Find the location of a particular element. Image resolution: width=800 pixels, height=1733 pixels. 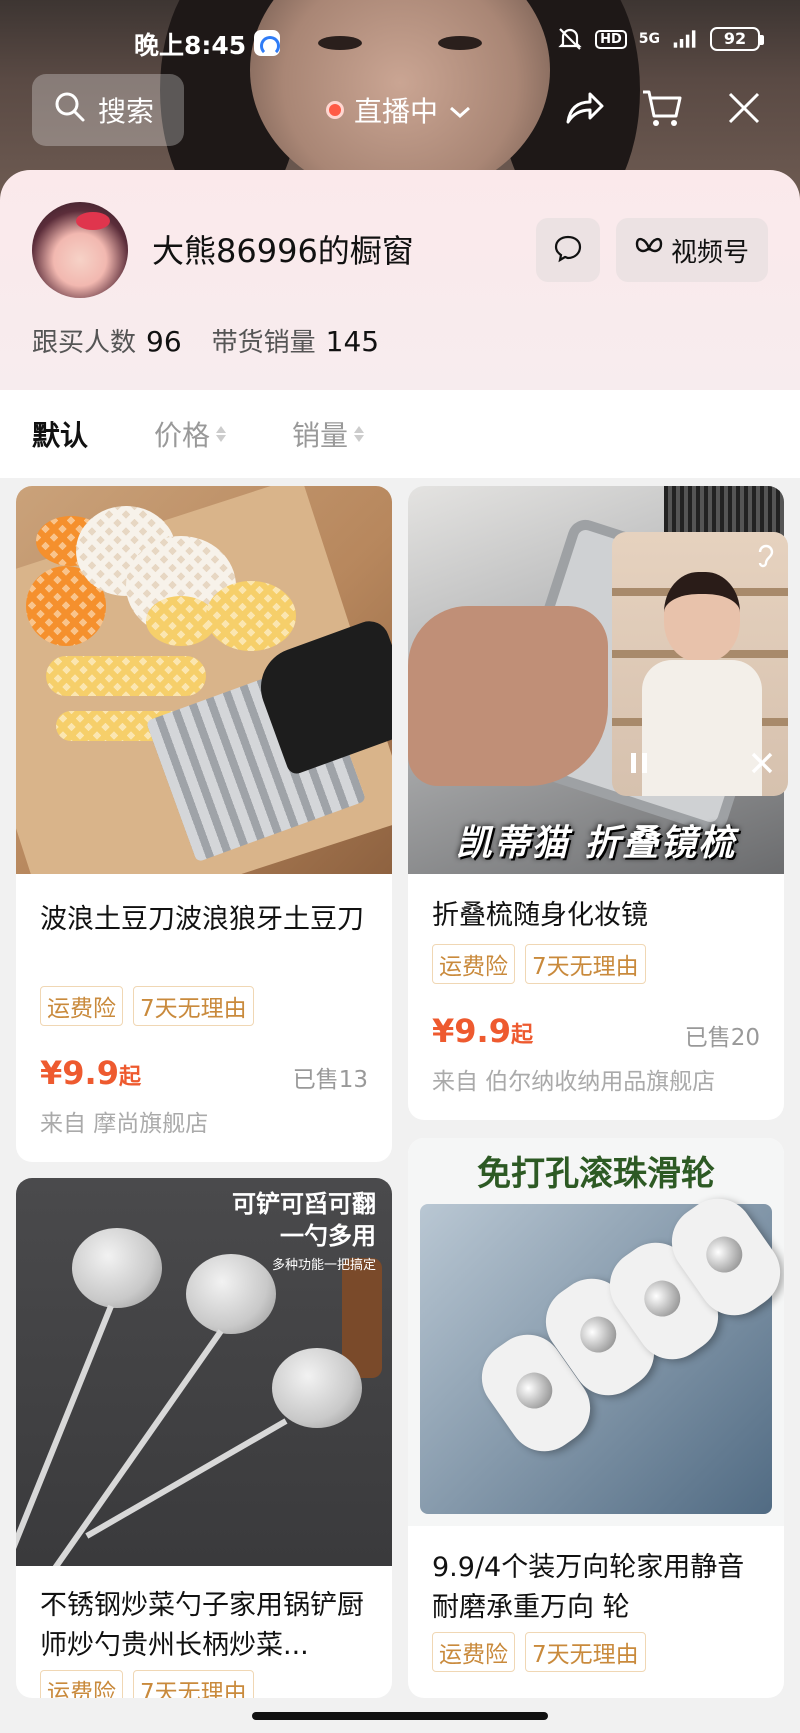

search-icon is located at coordinates (70, 110).